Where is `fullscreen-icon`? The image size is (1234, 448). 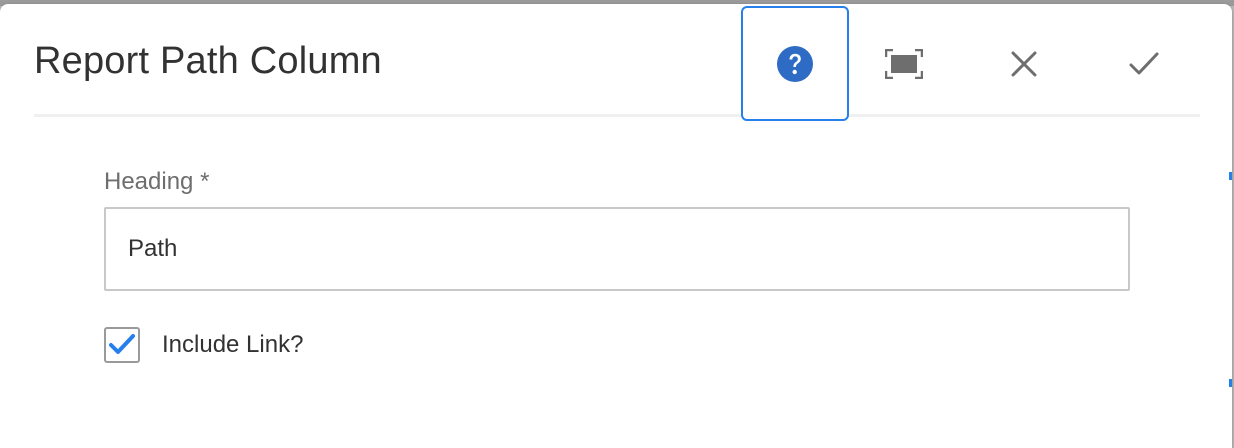
fullscreen-icon is located at coordinates (904, 63).